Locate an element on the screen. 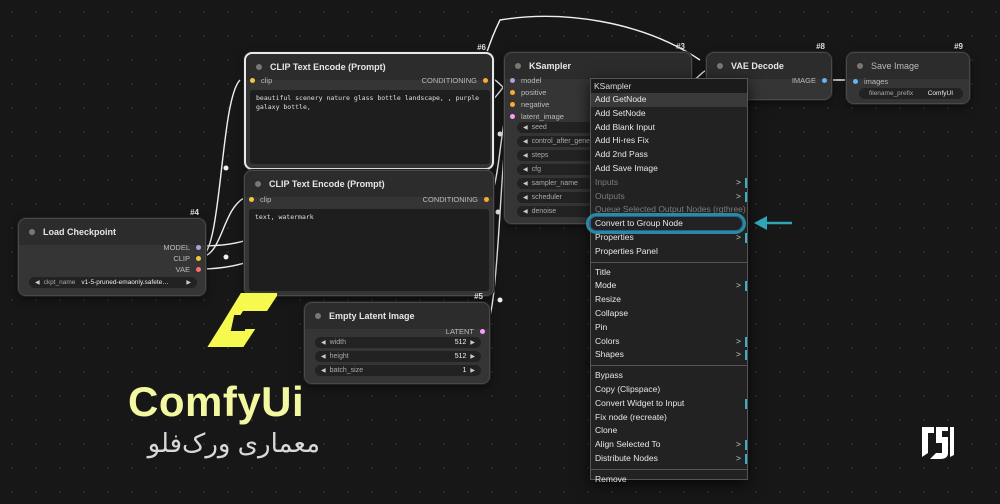  widget-label: filename_prefix is located at coordinates (891, 93).